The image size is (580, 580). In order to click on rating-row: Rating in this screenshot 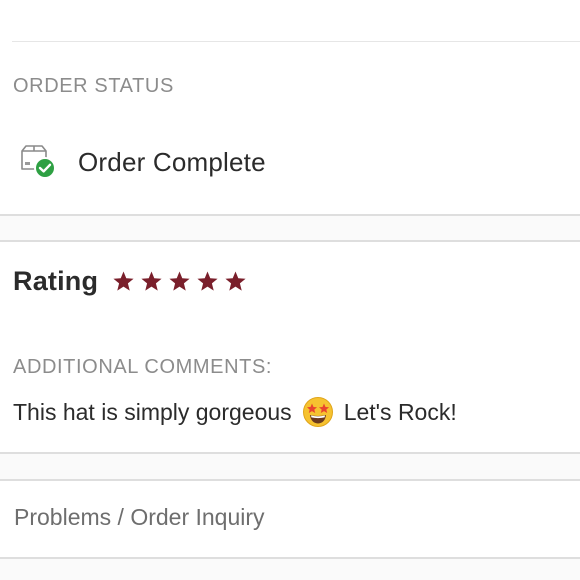, I will do `click(130, 281)`.